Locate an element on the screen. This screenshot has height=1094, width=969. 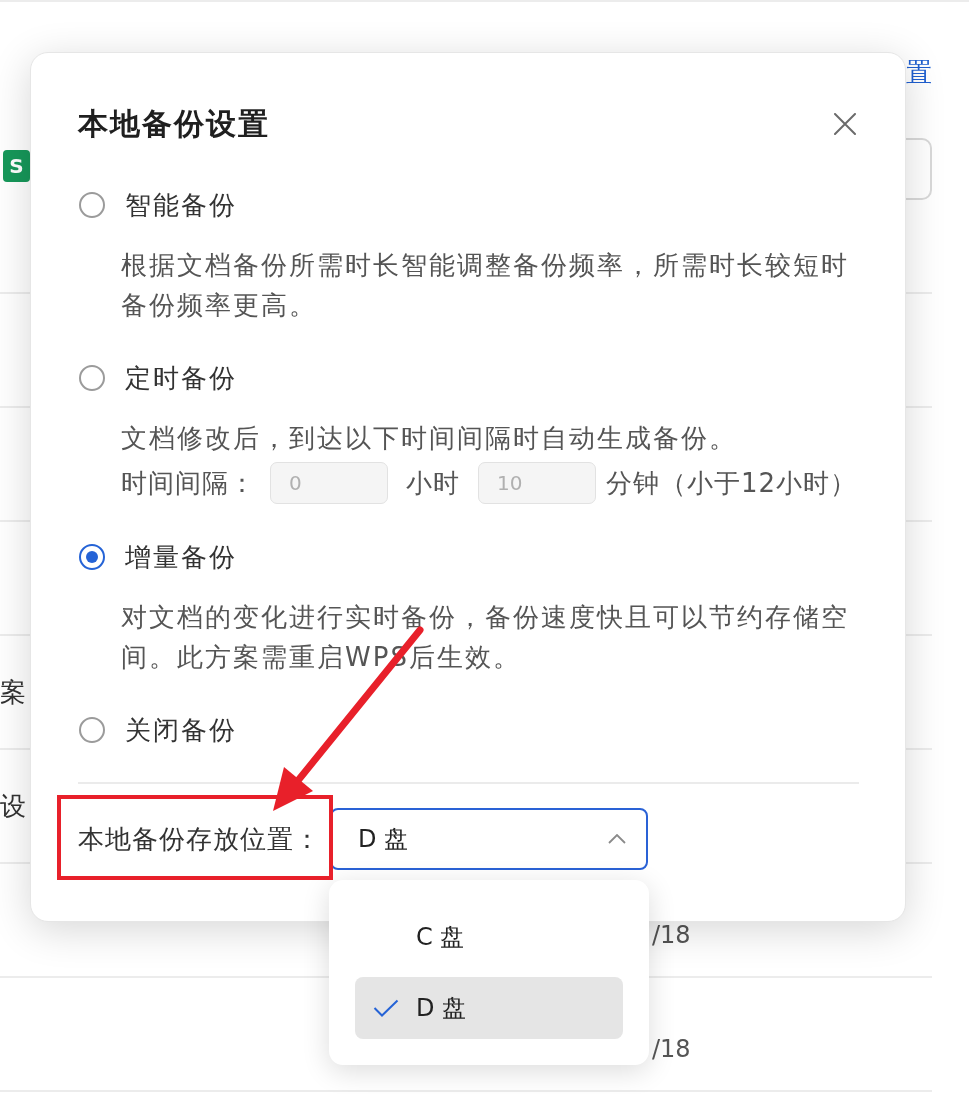
check-icon is located at coordinates (386, 1008).